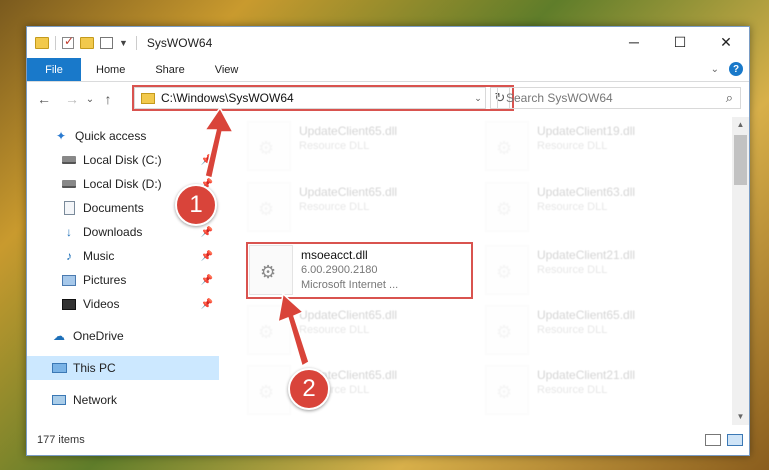 The image size is (769, 470). I want to click on this-pc-icon, so click(59, 368).